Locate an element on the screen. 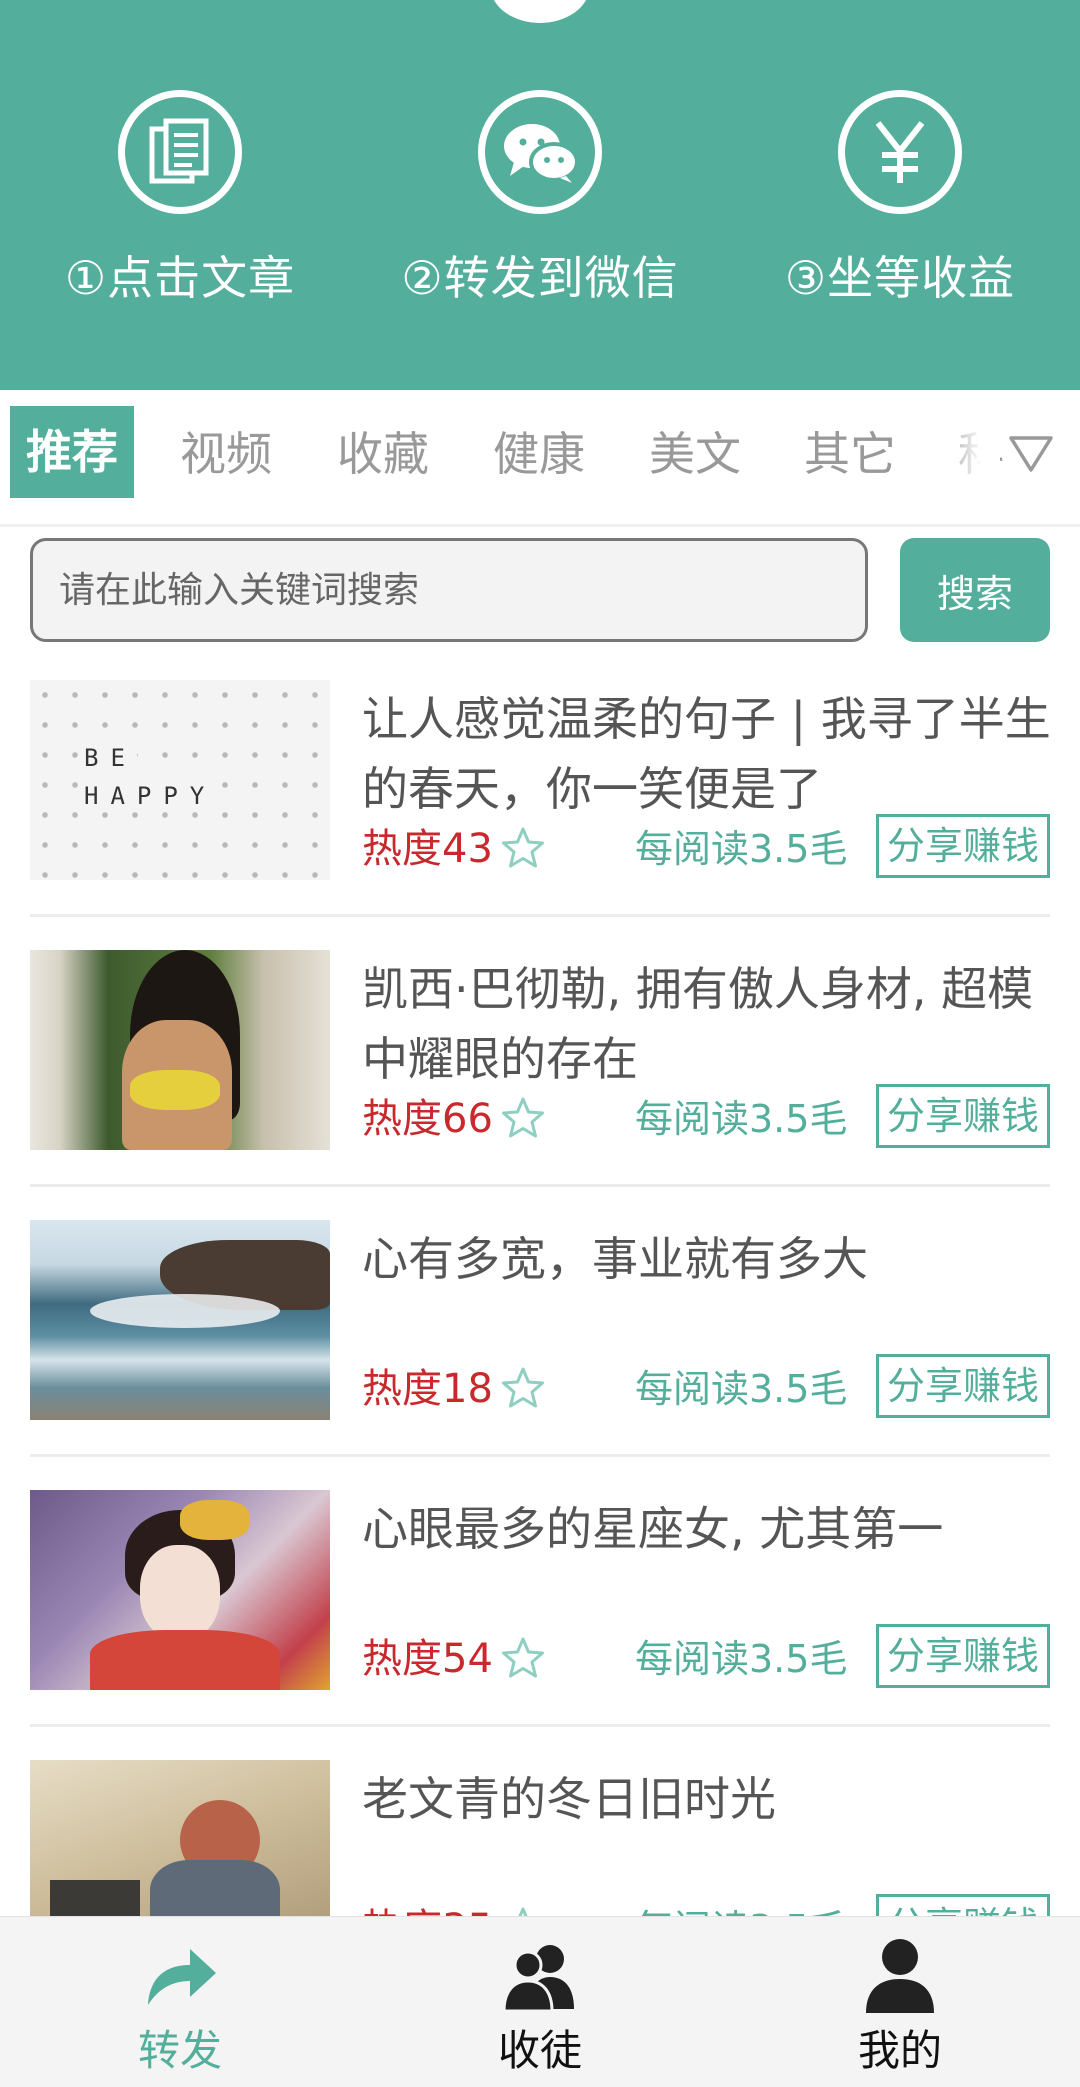  article-thumbnail: BE HAPPY is located at coordinates (180, 780).